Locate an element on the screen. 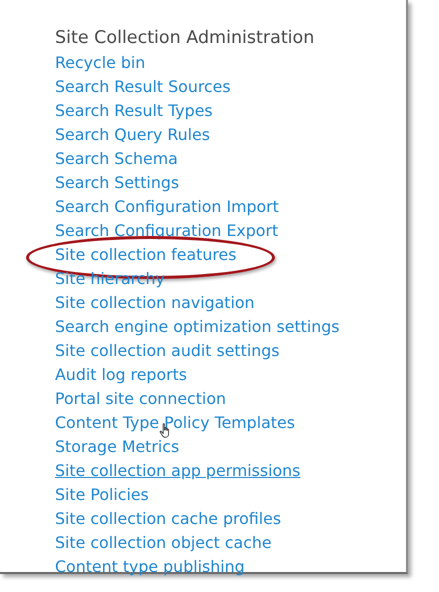 This screenshot has height=592, width=439. settings-link: Search engine optimization settings is located at coordinates (197, 326).